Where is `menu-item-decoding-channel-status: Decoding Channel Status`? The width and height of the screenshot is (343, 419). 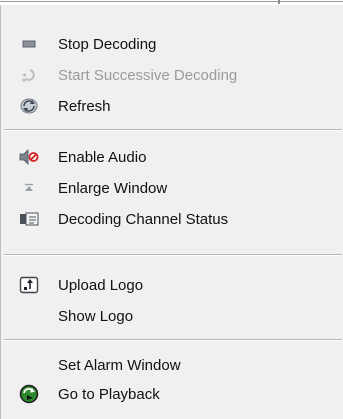
menu-item-decoding-channel-status: Decoding Channel Status is located at coordinates (172, 219).